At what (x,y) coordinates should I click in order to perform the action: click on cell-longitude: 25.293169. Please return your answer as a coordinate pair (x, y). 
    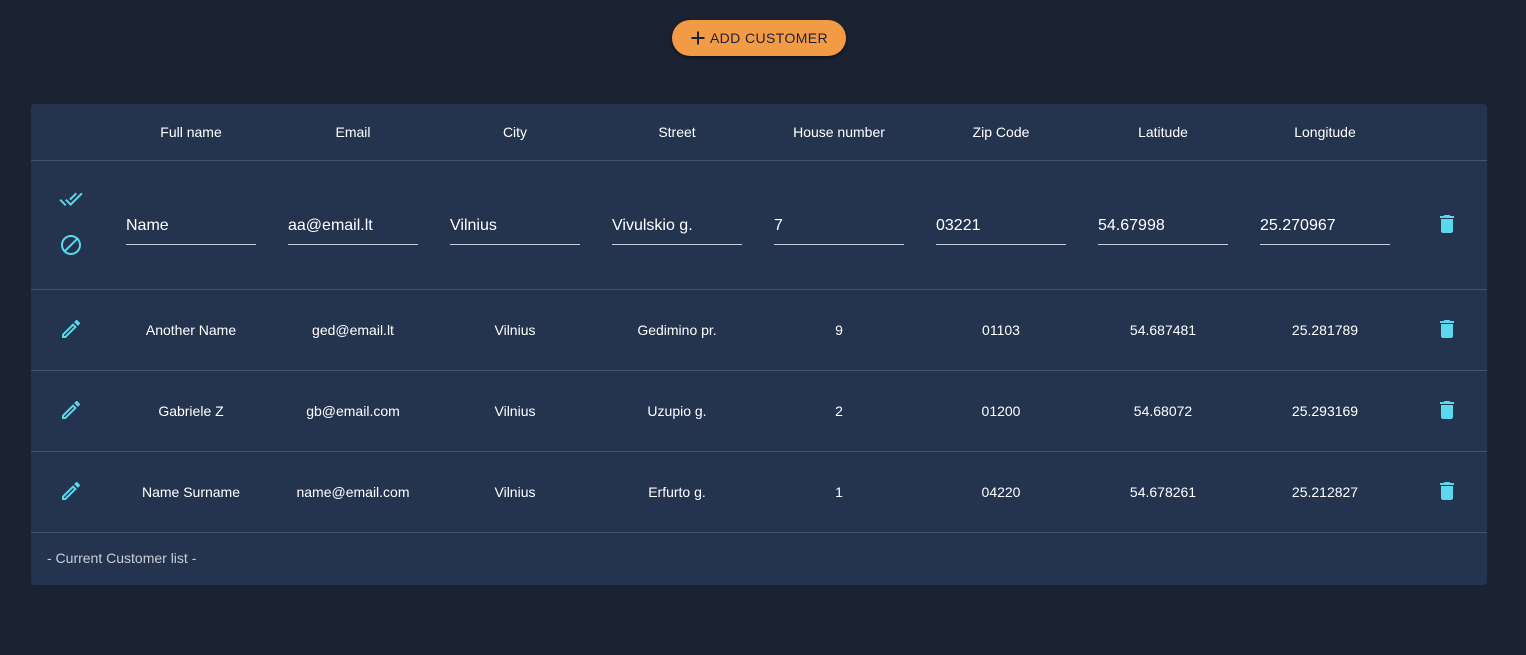
    Looking at the image, I should click on (1325, 411).